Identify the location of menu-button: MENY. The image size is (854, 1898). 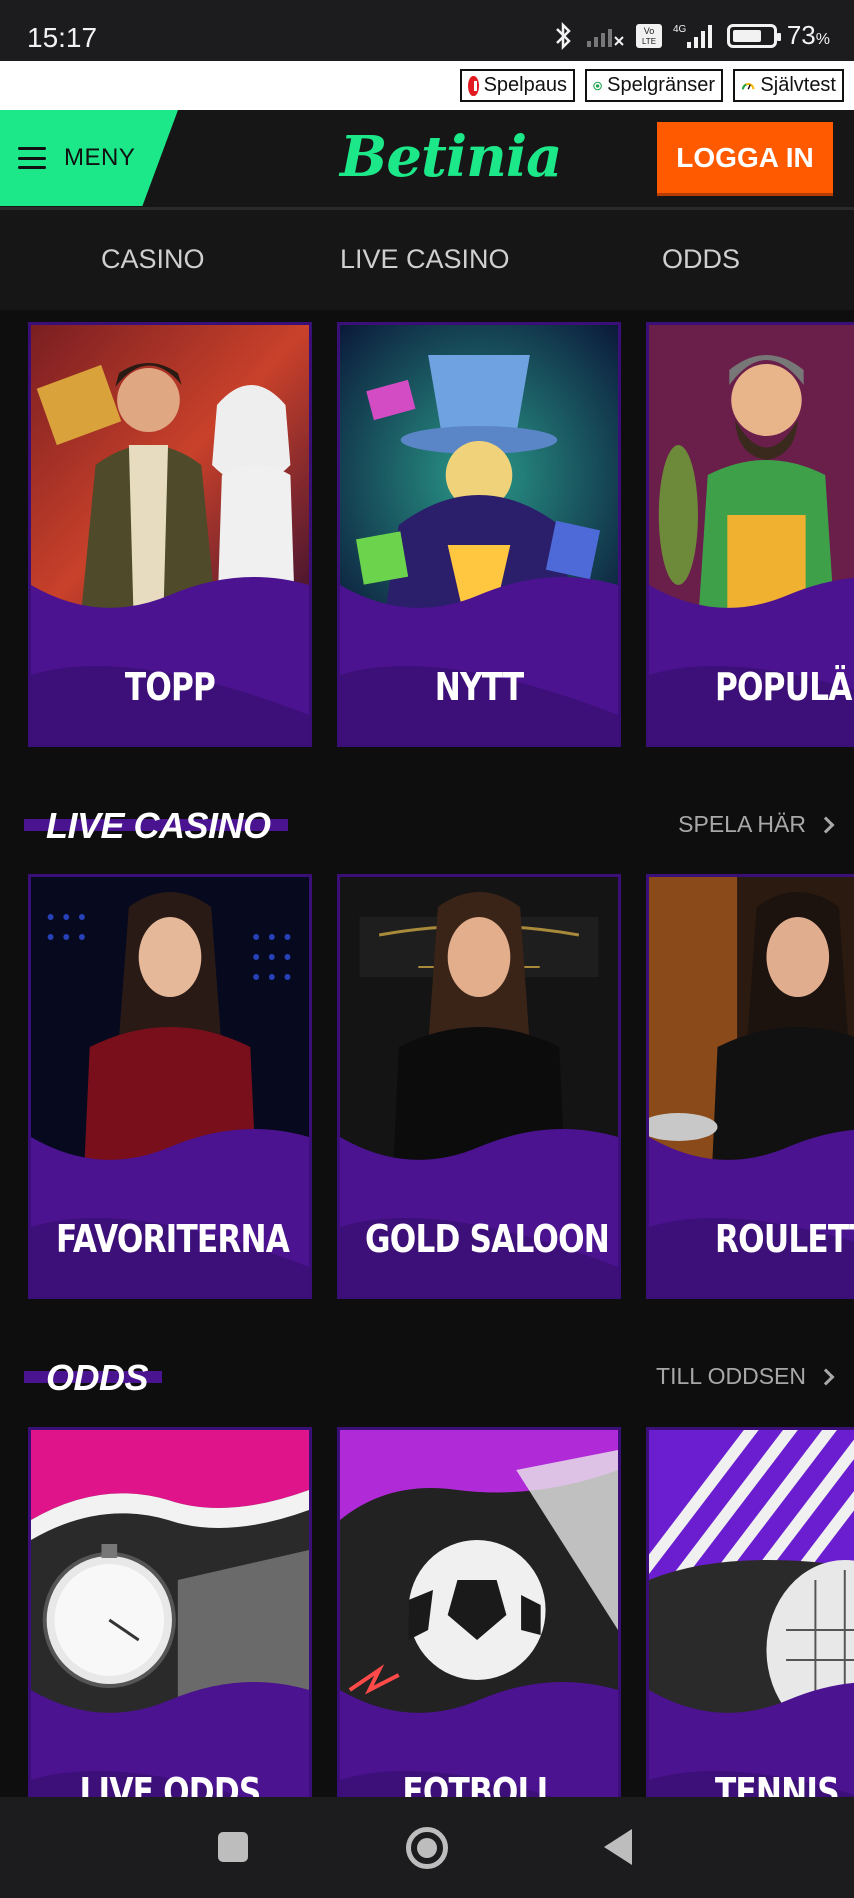
(89, 158).